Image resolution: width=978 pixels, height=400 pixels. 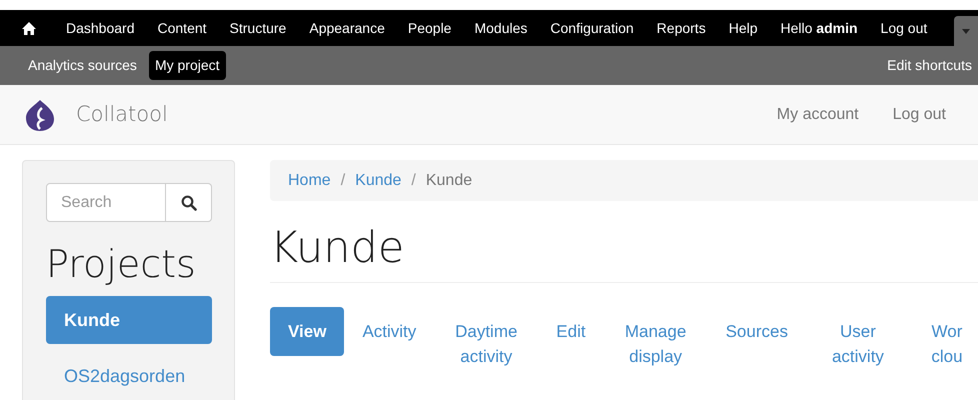 What do you see at coordinates (501, 28) in the screenshot?
I see `toolbar-link: Modules` at bounding box center [501, 28].